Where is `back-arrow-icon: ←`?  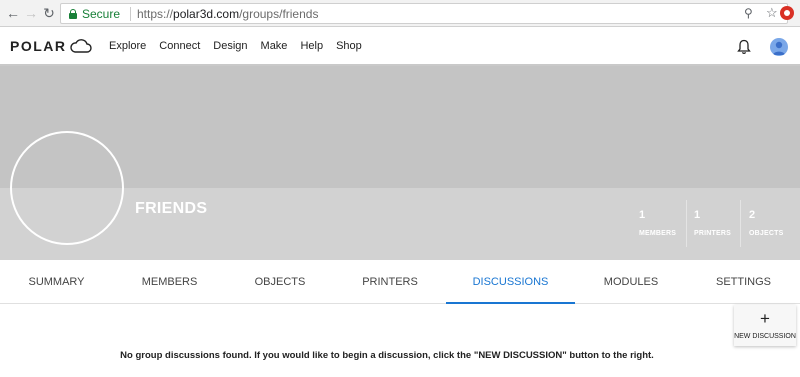 back-arrow-icon: ← is located at coordinates (13, 13).